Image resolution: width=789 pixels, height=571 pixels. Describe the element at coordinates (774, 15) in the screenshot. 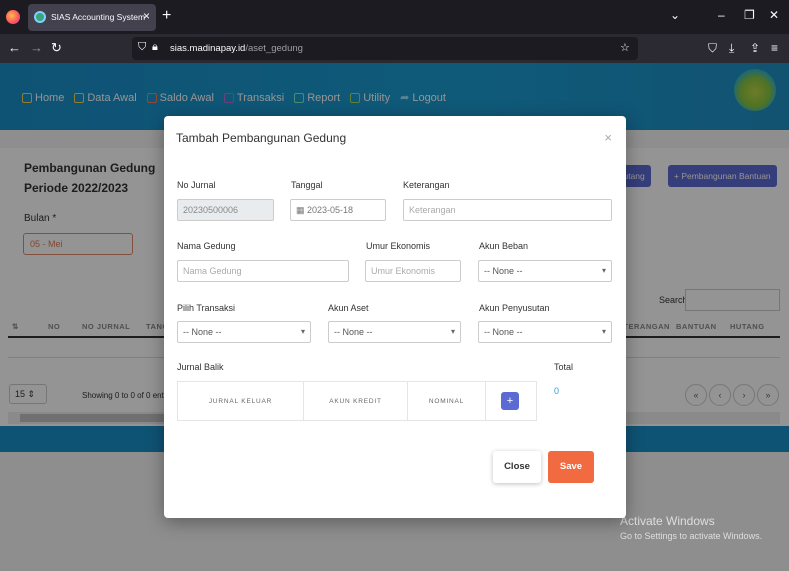

I see `close-window-icon: ✕` at that location.